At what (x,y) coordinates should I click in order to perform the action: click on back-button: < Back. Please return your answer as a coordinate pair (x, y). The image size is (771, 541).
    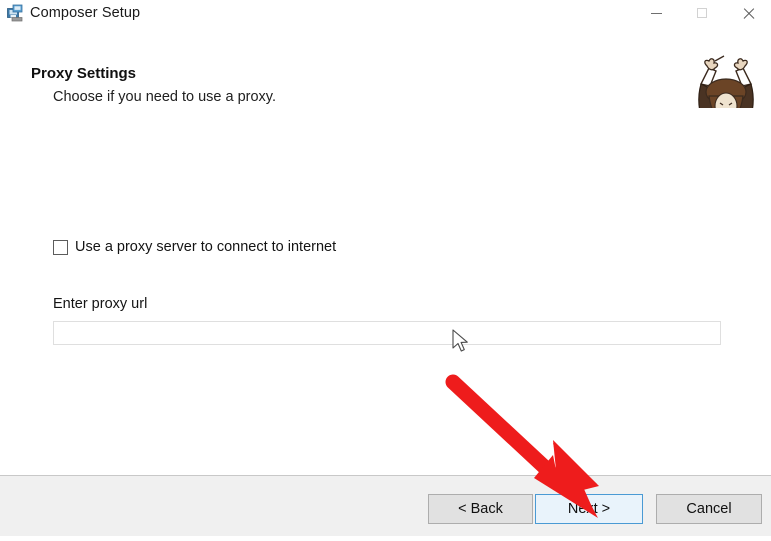
    Looking at the image, I should click on (480, 509).